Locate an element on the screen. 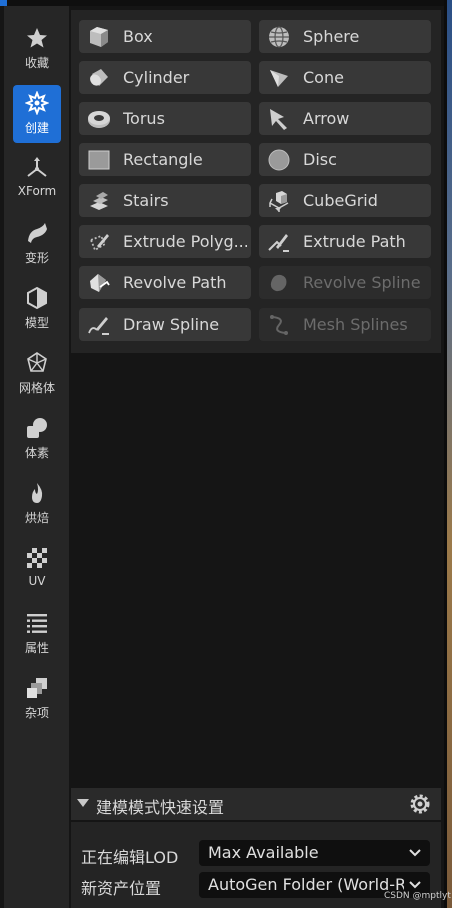  cone-icon is located at coordinates (279, 78).